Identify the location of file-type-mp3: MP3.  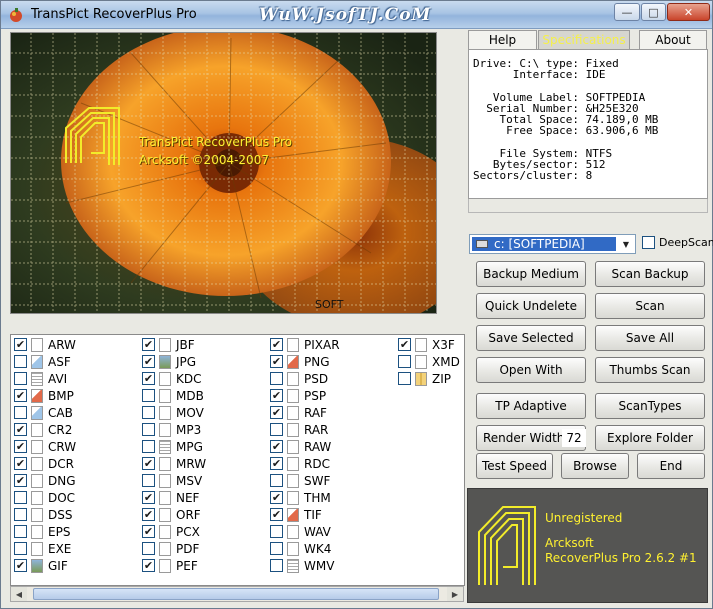
(171, 429).